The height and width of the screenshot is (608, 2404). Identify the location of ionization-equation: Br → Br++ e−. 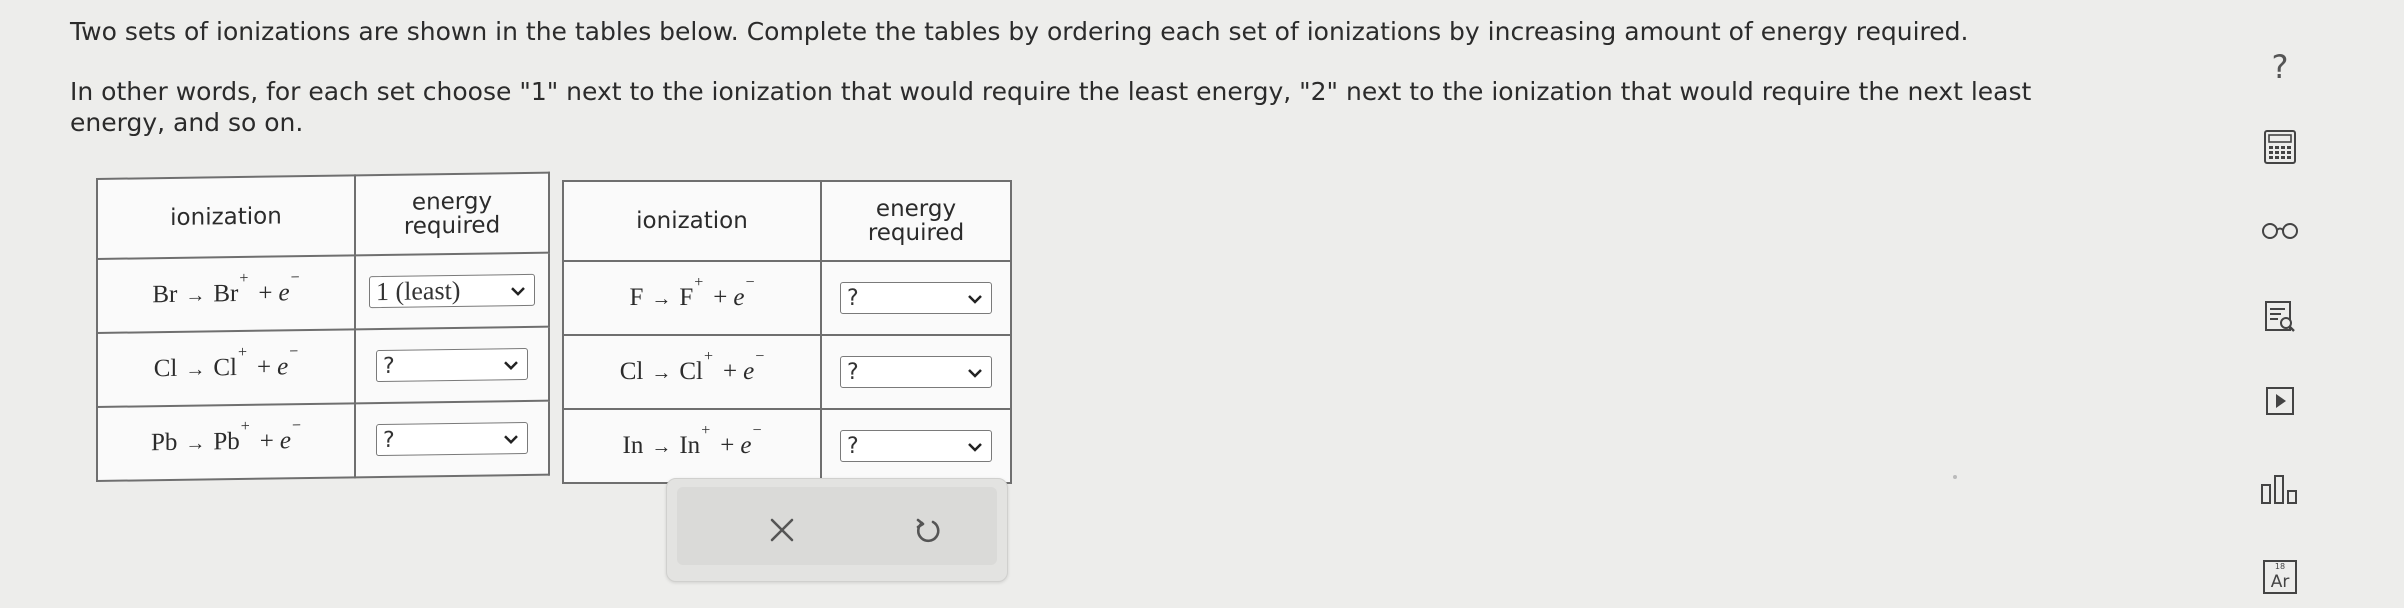
(226, 294).